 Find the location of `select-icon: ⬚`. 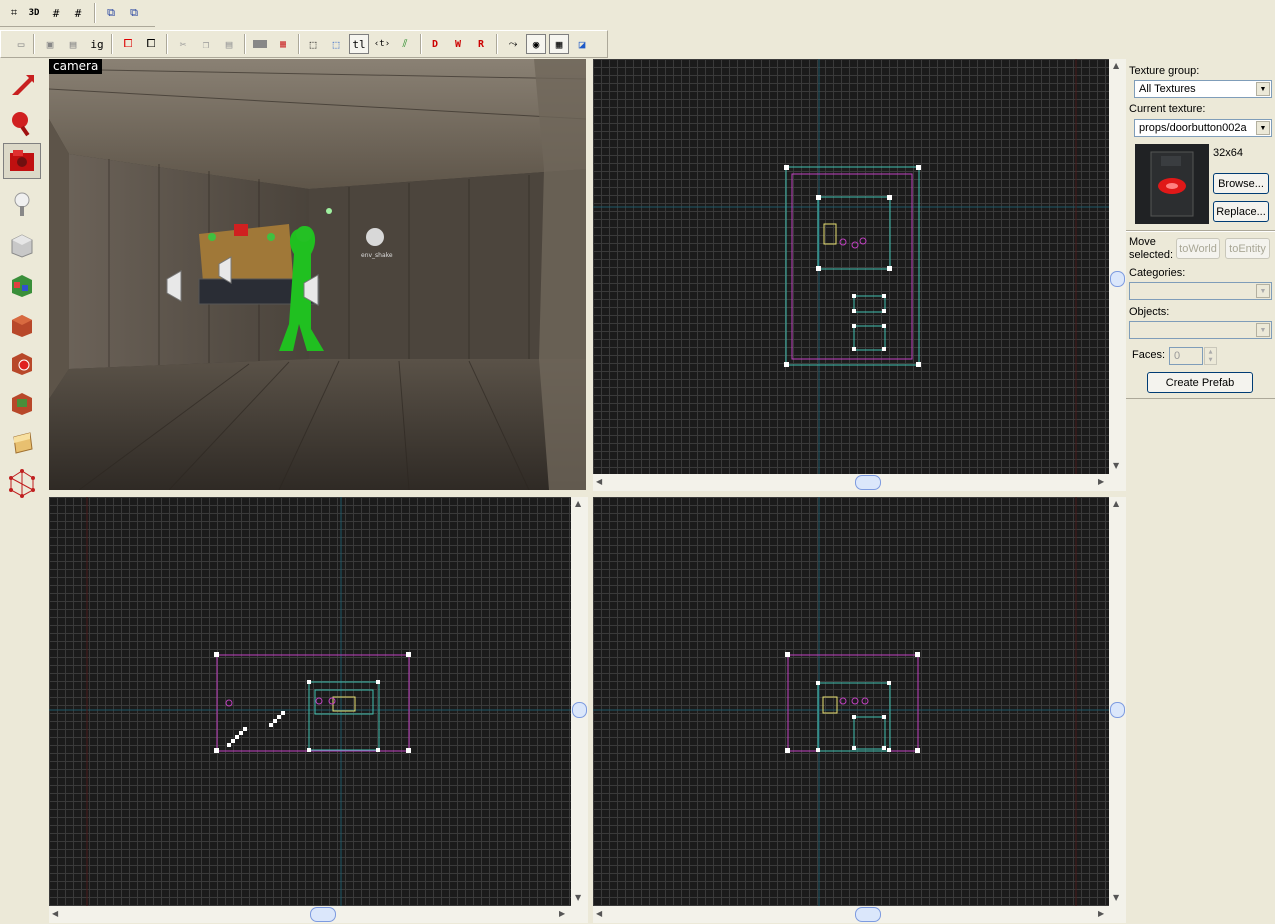

select-icon: ⬚ is located at coordinates (336, 44).